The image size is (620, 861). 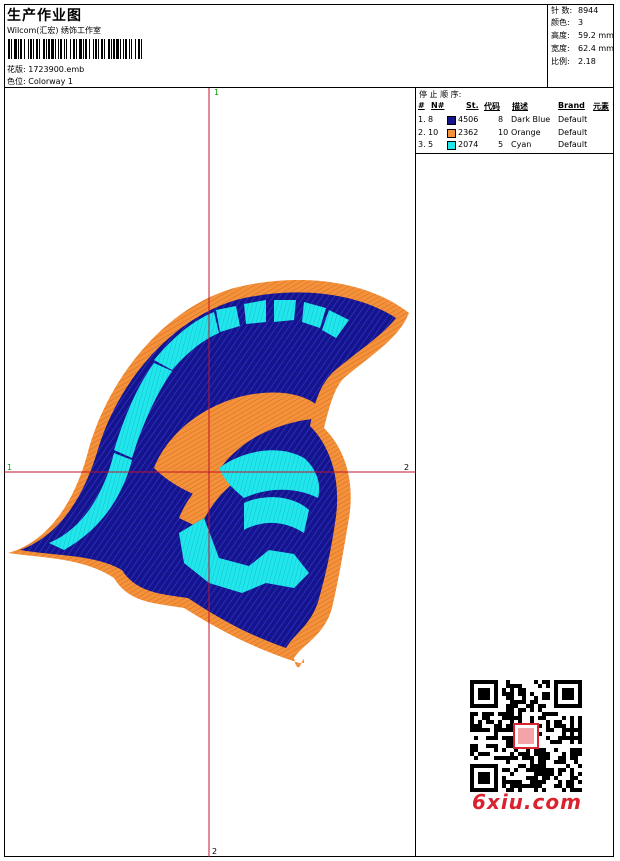 What do you see at coordinates (527, 802) in the screenshot?
I see `watermark-logo: 6xiu.com` at bounding box center [527, 802].